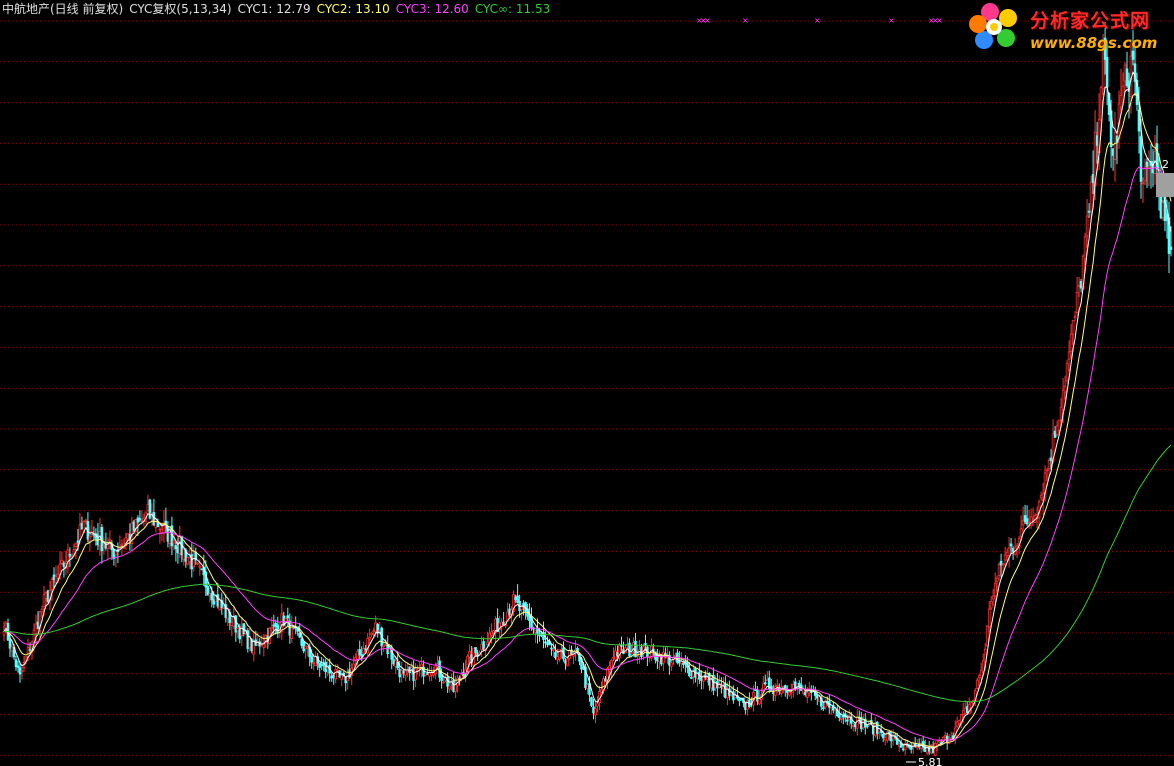  Describe the element at coordinates (512, 9) in the screenshot. I see `legend-cycinf: CYC∞: 11.53` at that location.